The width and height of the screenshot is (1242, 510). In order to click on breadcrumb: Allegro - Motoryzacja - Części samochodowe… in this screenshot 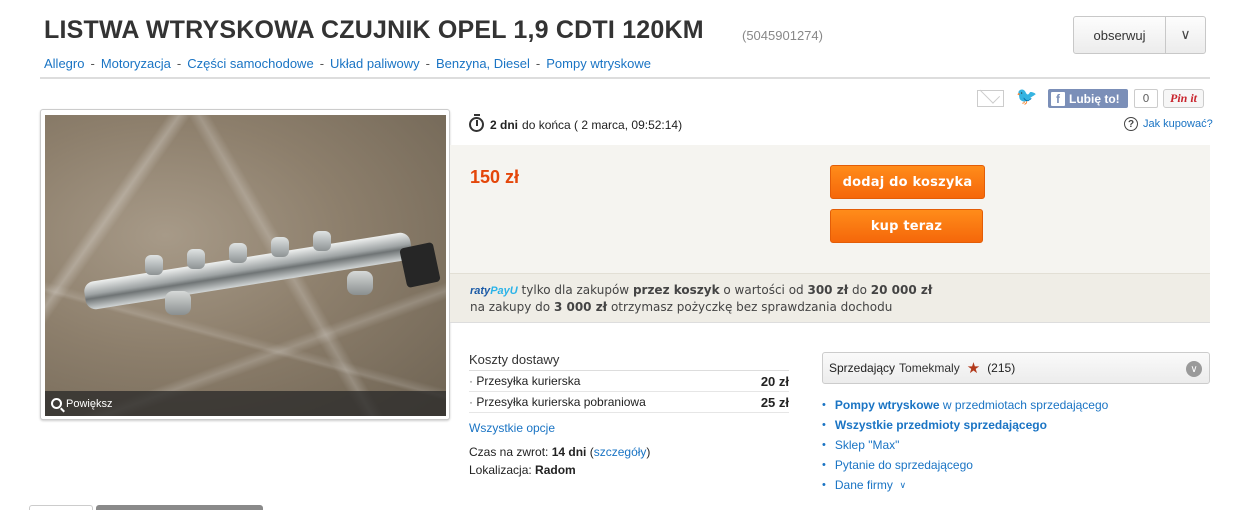, I will do `click(347, 63)`.